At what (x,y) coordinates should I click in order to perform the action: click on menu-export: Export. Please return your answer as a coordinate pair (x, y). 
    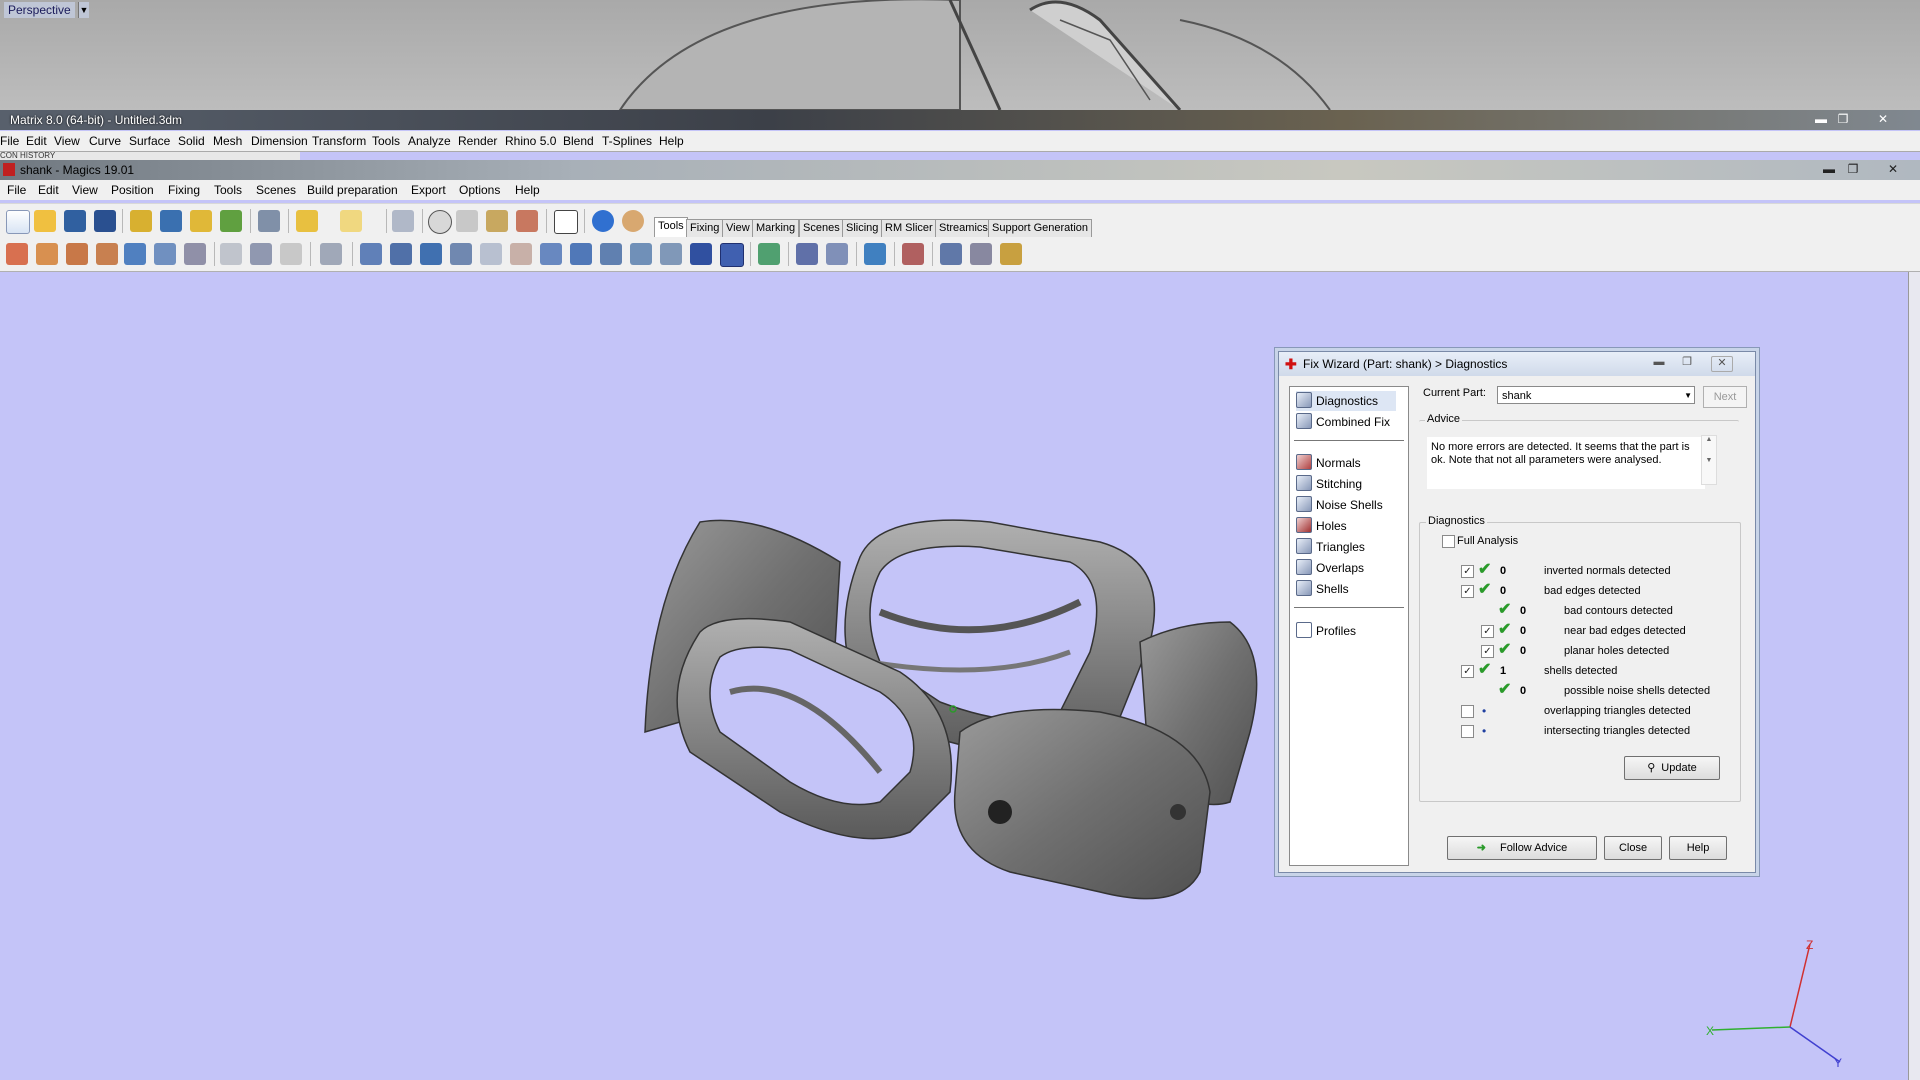
    Looking at the image, I should click on (428, 190).